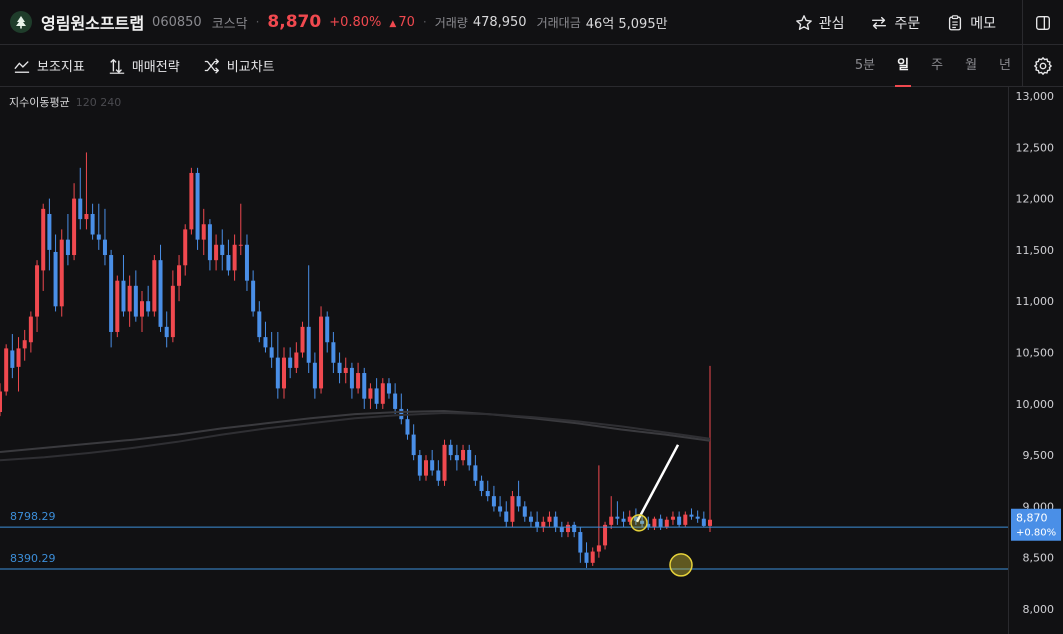  What do you see at coordinates (937, 66) in the screenshot?
I see `period-tab-week: 주` at bounding box center [937, 66].